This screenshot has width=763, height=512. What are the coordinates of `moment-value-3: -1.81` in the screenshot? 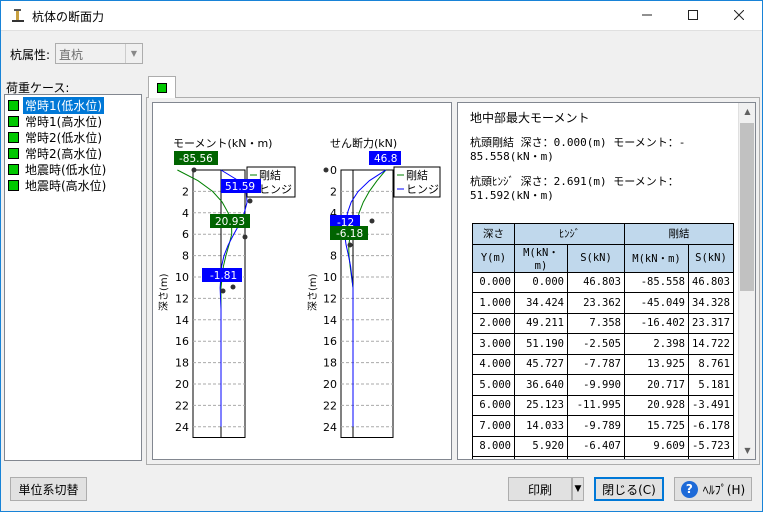 It's located at (223, 276).